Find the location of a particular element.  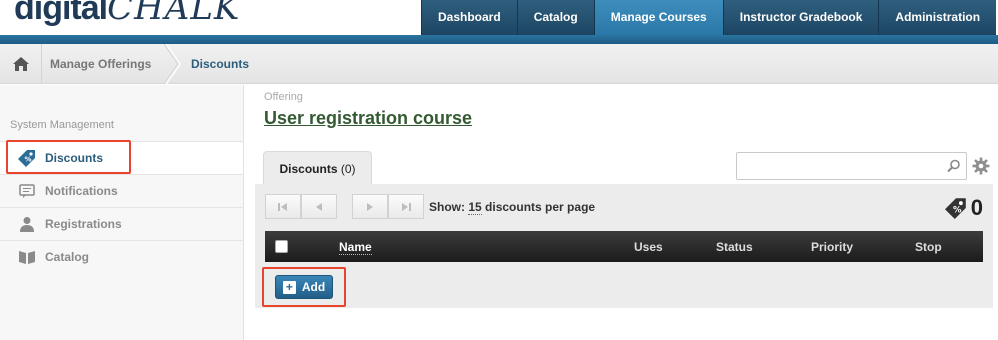

prev-page-button is located at coordinates (319, 206).